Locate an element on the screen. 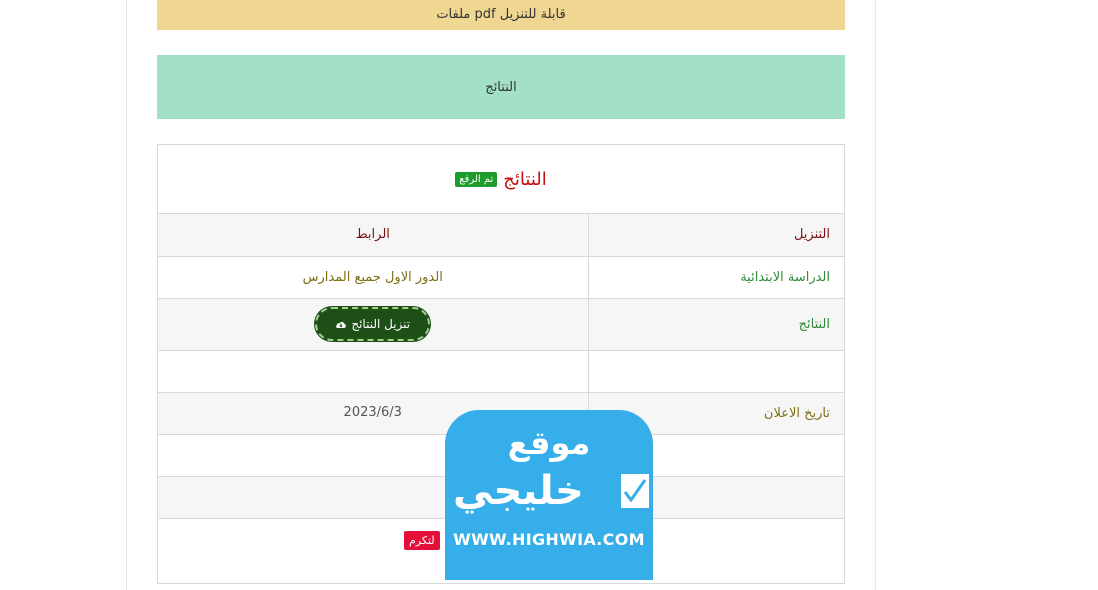 The image size is (1098, 590). pdf-files-label: ملفات pdf قابلة للتنزيل is located at coordinates (501, 14).